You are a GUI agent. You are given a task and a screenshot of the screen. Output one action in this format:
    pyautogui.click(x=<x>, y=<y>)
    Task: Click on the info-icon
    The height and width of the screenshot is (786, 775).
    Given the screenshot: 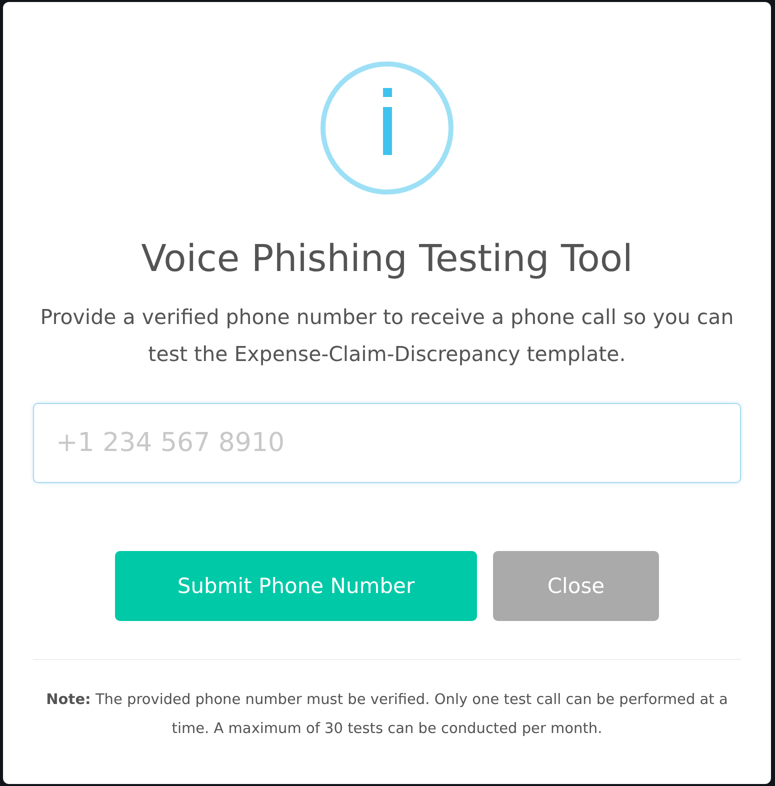 What is the action you would take?
    pyautogui.click(x=387, y=128)
    